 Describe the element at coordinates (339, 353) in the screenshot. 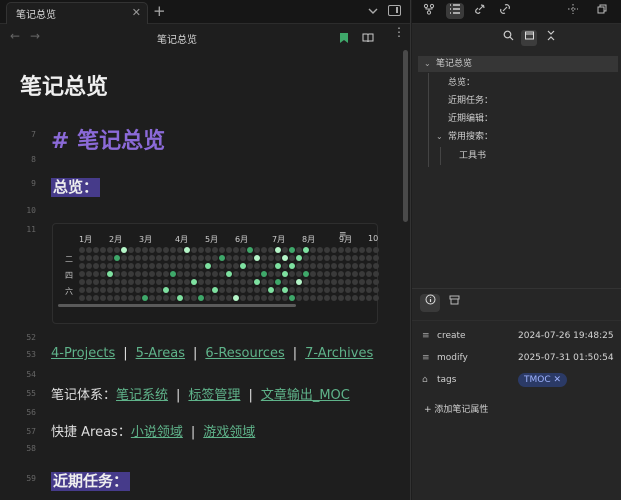

I see `link-archives: 7-Archives` at that location.